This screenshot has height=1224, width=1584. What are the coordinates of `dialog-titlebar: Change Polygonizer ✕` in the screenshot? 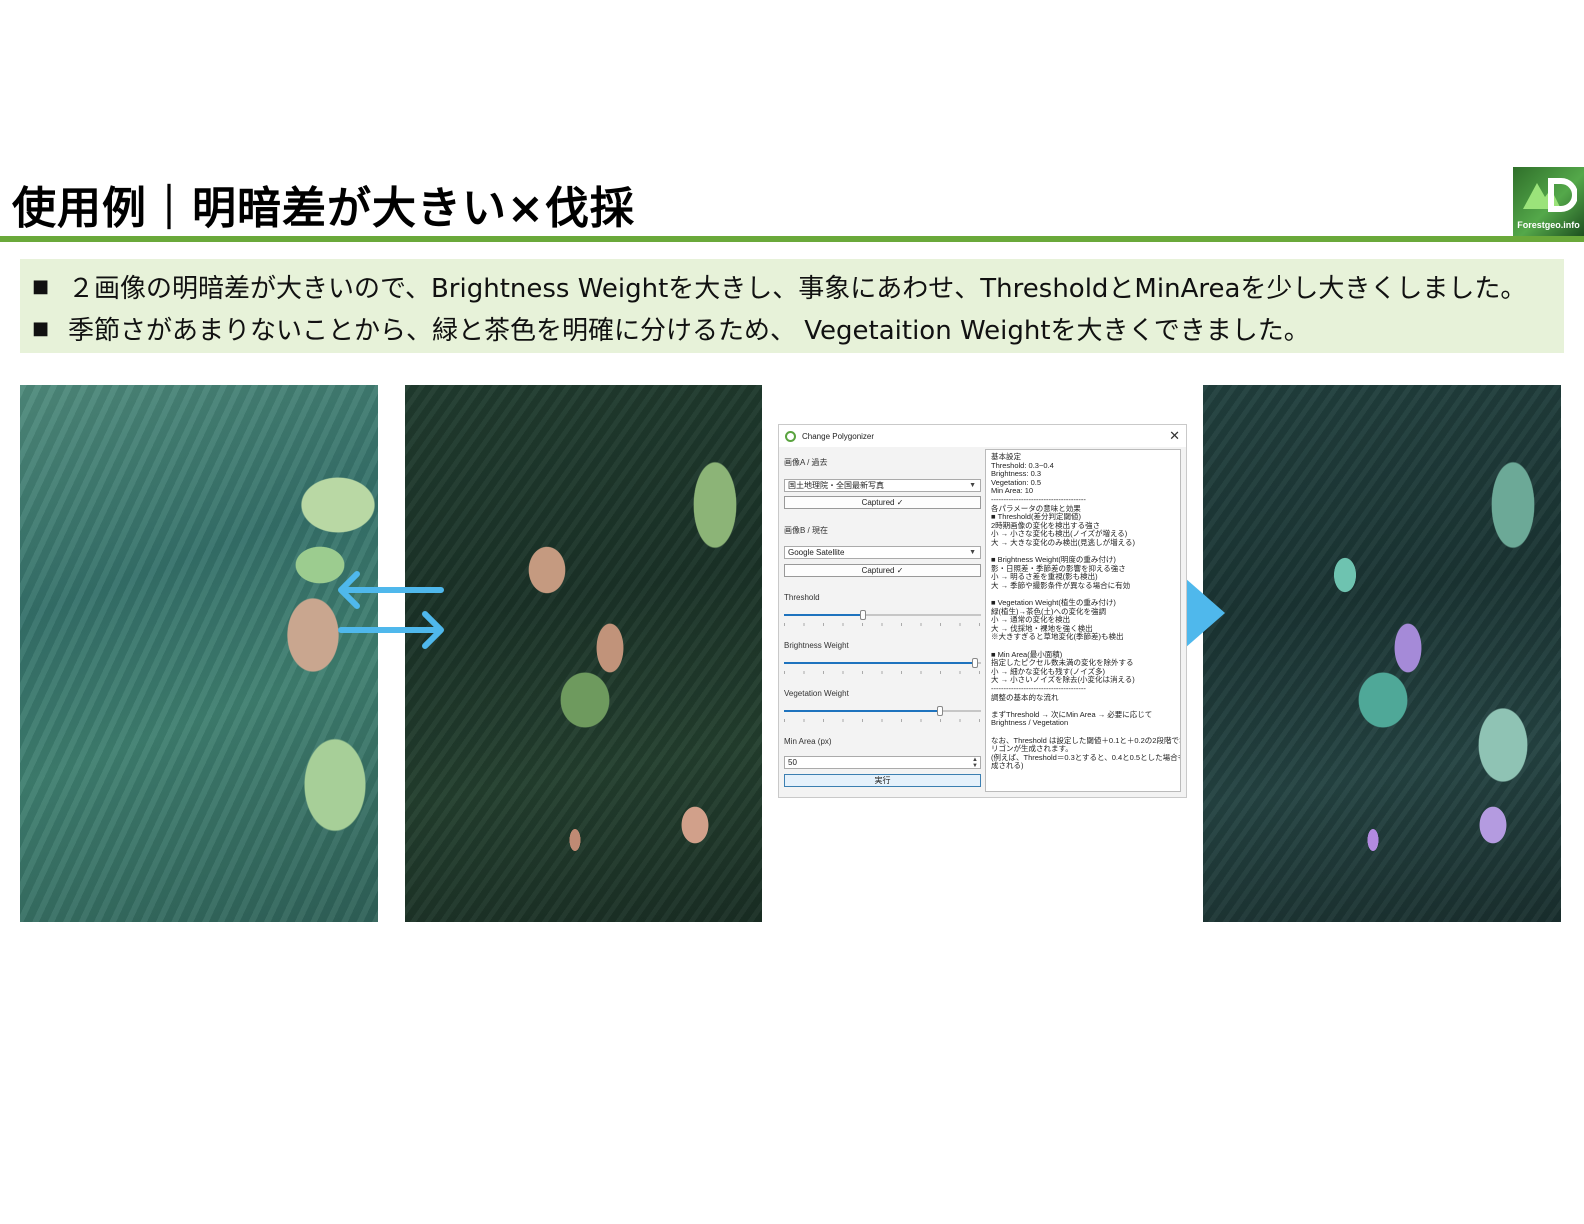 It's located at (982, 436).